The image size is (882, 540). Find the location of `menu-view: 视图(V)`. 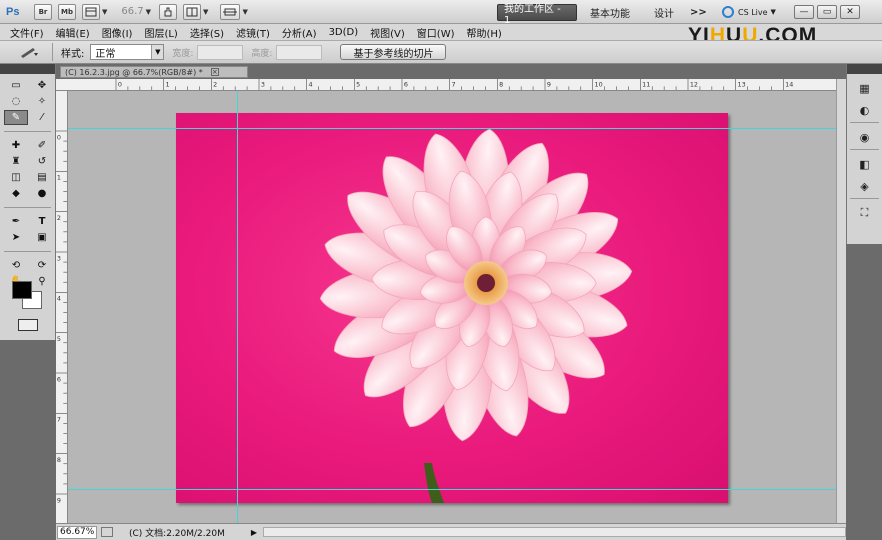

menu-view: 视图(V) is located at coordinates (387, 32).